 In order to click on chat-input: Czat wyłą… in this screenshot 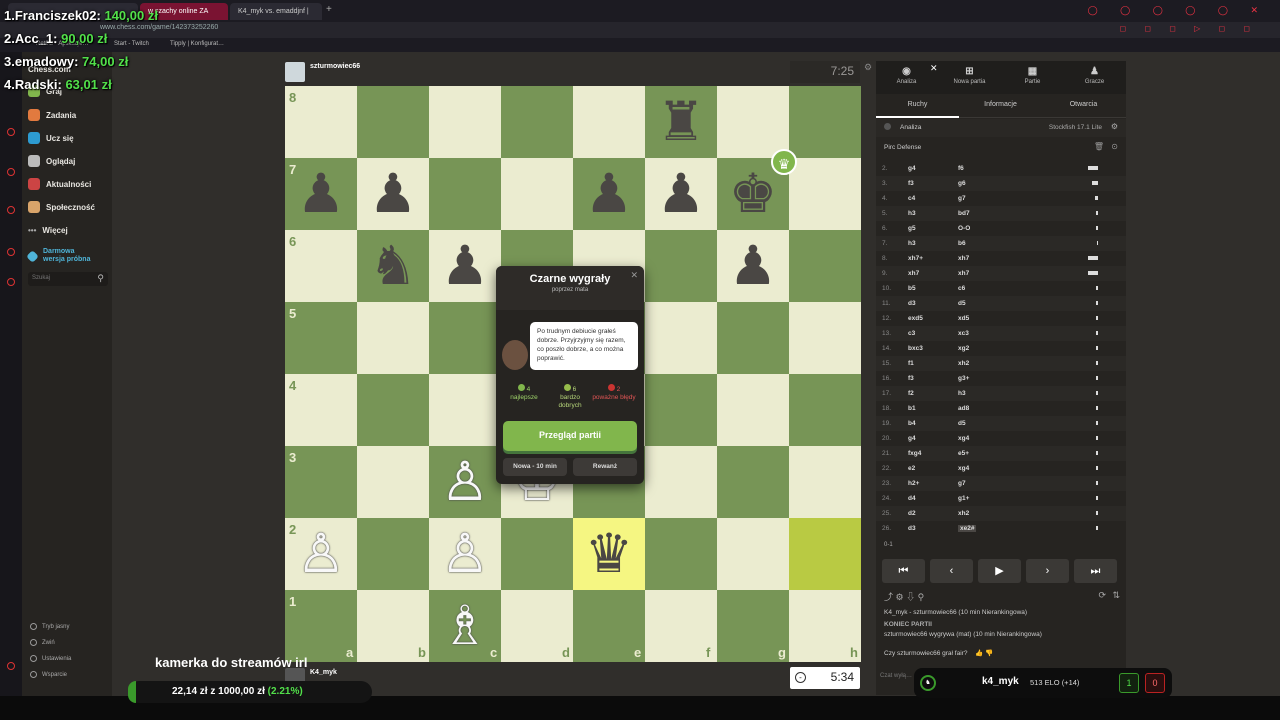, I will do `click(896, 676)`.